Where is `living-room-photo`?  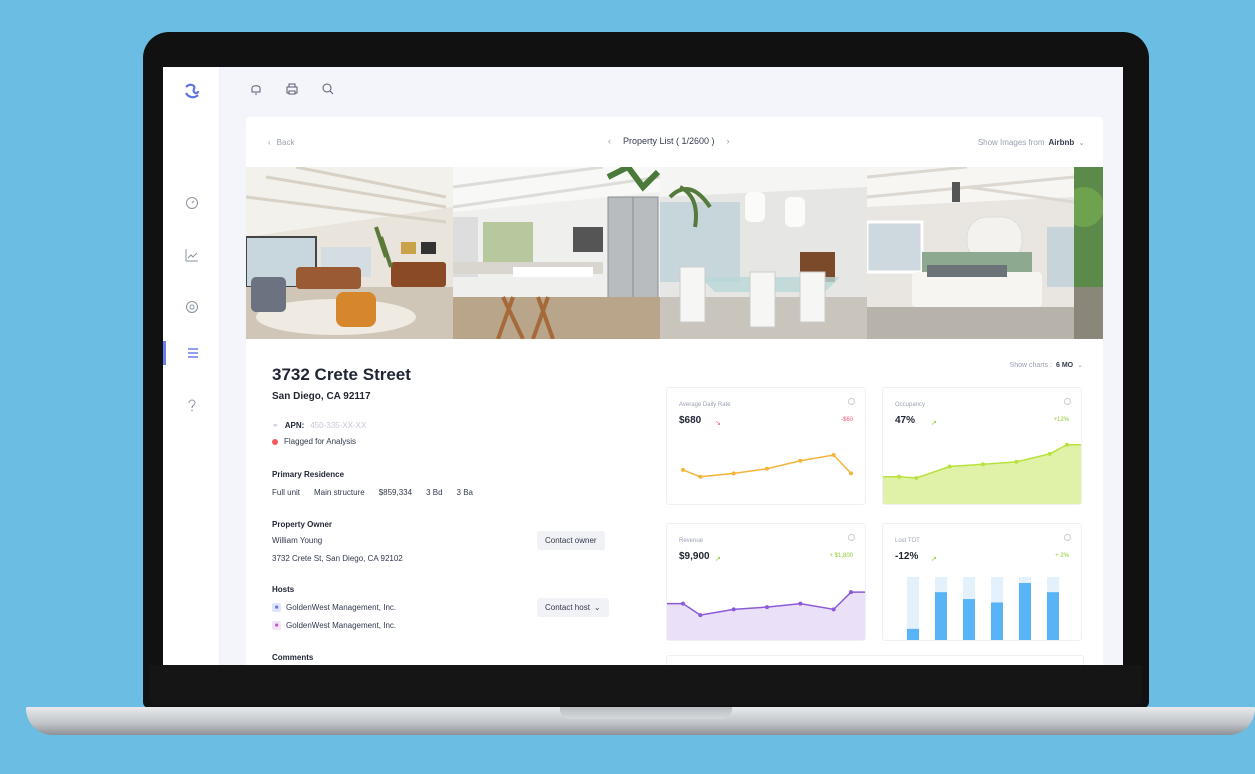
living-room-photo is located at coordinates (349, 253).